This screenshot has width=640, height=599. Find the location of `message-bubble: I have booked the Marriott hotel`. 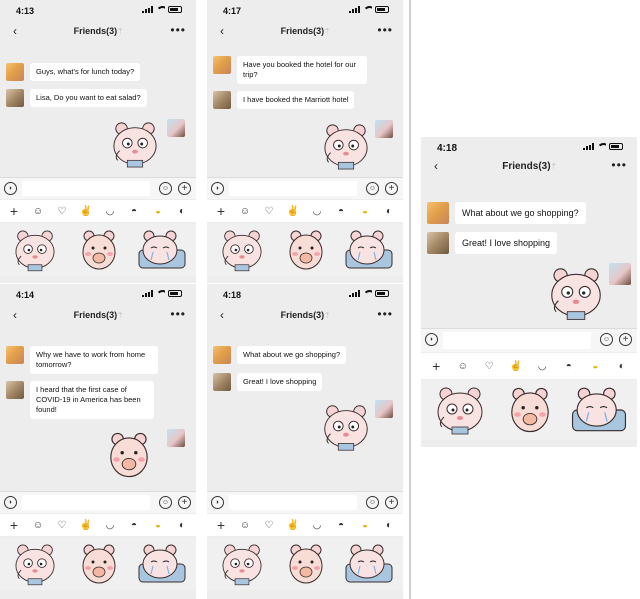

message-bubble: I have booked the Marriott hotel is located at coordinates (296, 100).